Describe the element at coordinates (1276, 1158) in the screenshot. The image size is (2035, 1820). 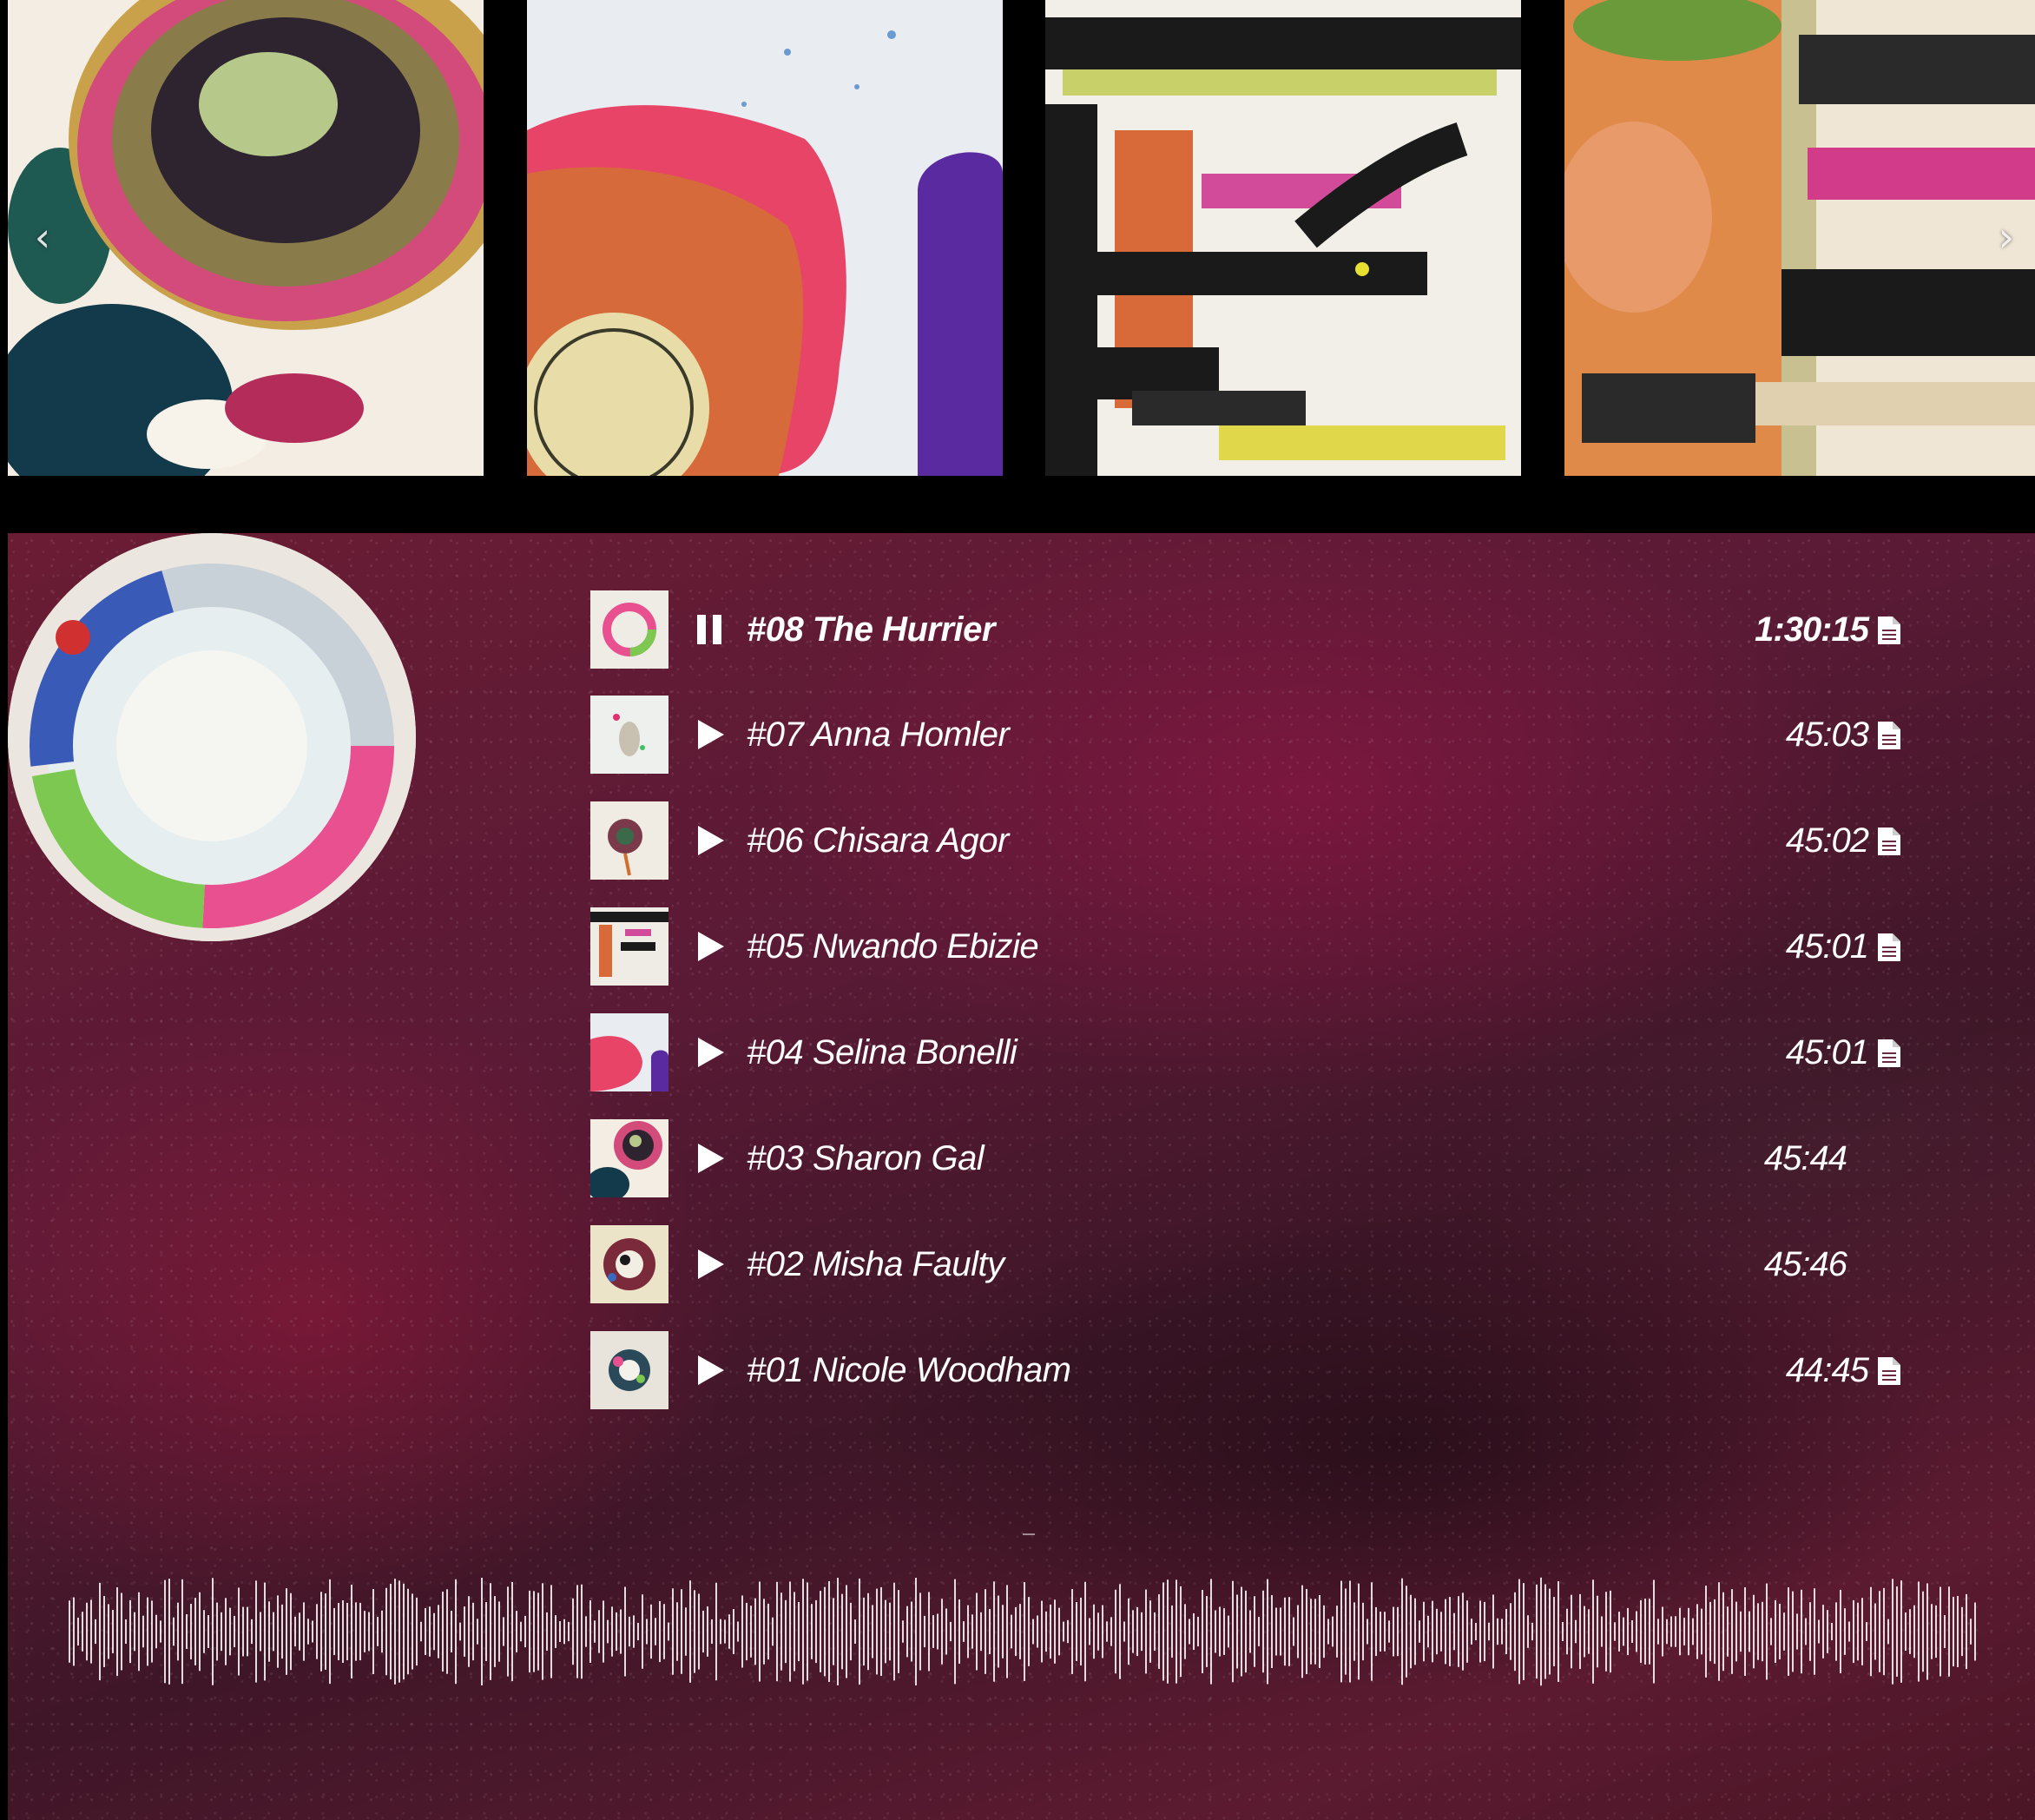
I see `track-row: #03 Sharon Gal 45:44` at that location.